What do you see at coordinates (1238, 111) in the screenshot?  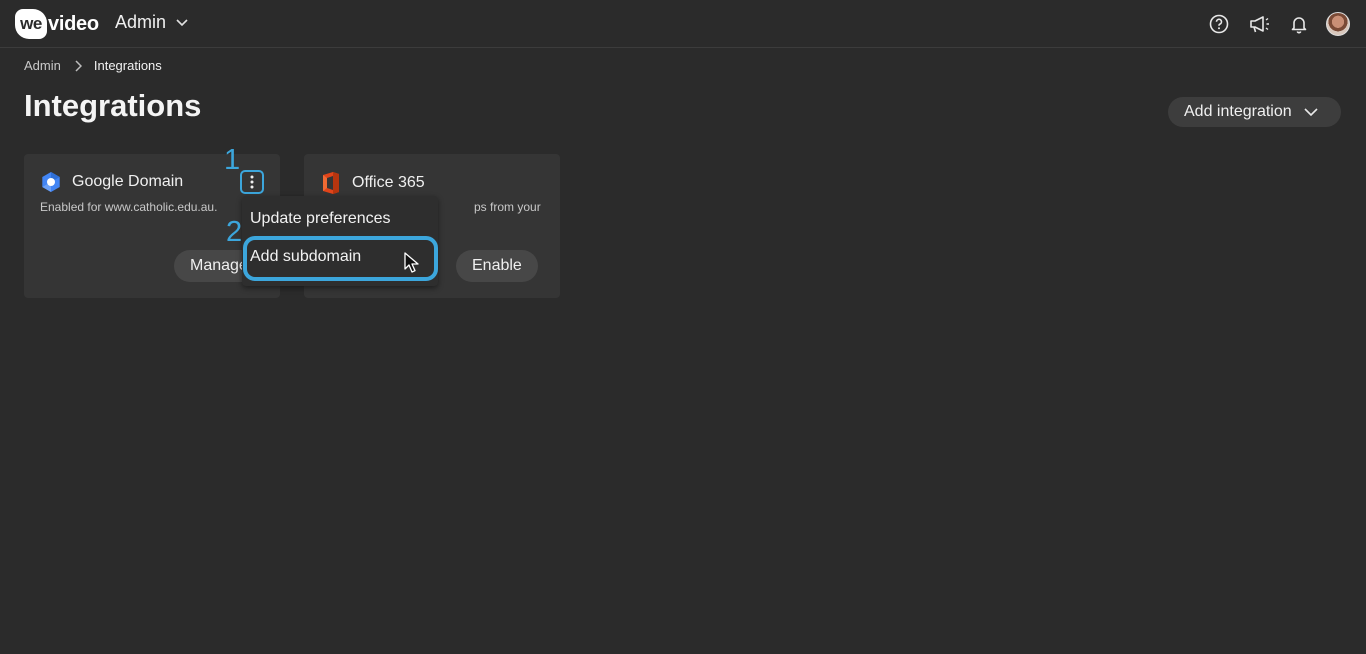 I see `add-integration-label: Add integration` at bounding box center [1238, 111].